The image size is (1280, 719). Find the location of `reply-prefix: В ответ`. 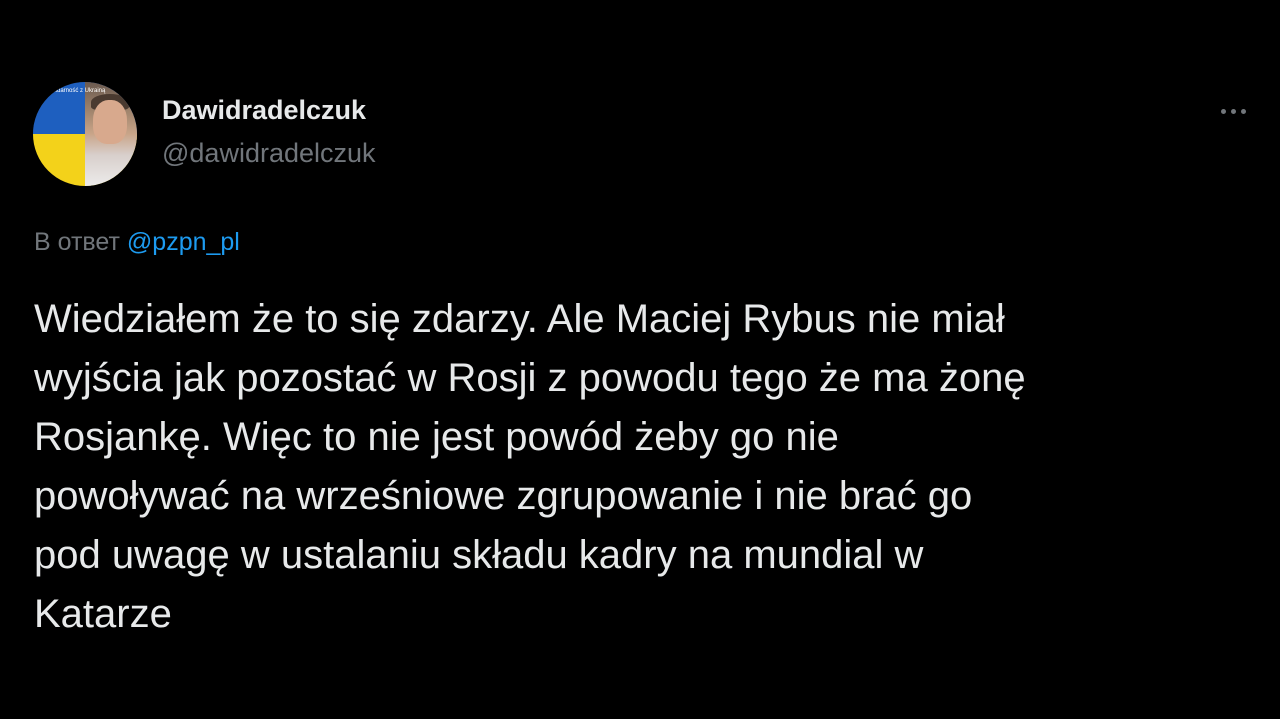

reply-prefix: В ответ is located at coordinates (77, 242).